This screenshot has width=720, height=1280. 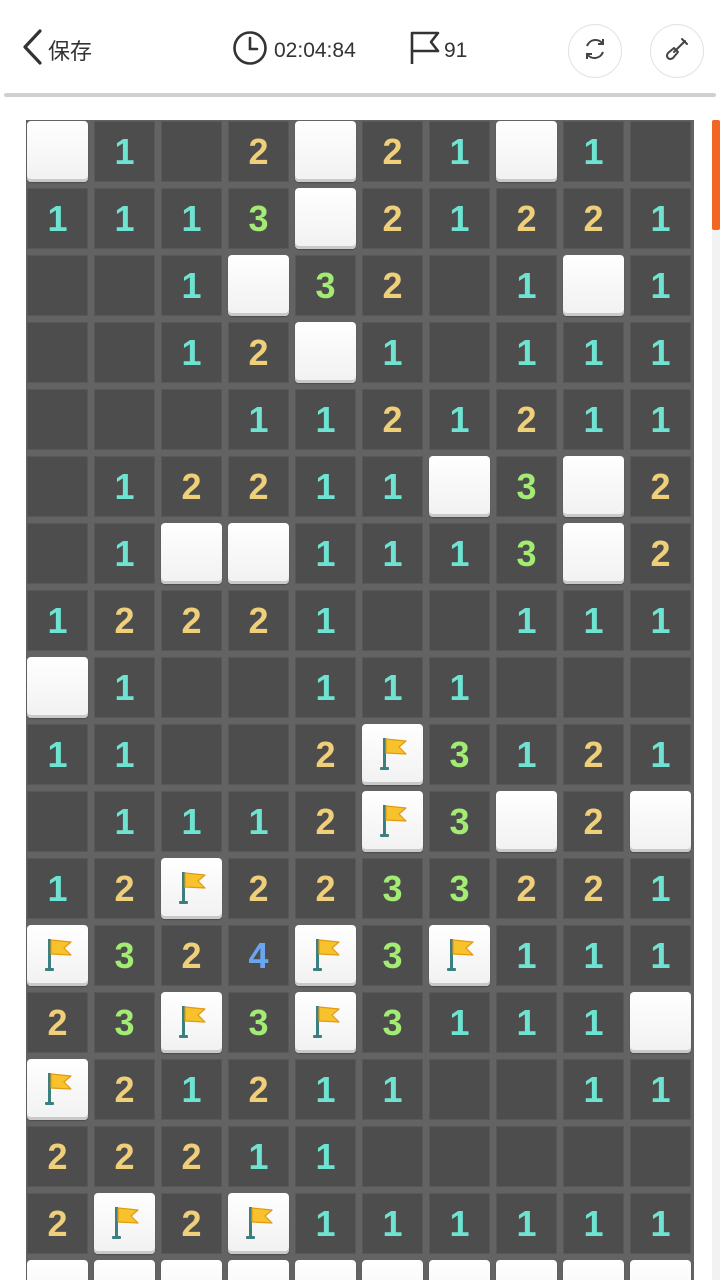 I want to click on back-save-button: 保存, so click(x=56, y=49).